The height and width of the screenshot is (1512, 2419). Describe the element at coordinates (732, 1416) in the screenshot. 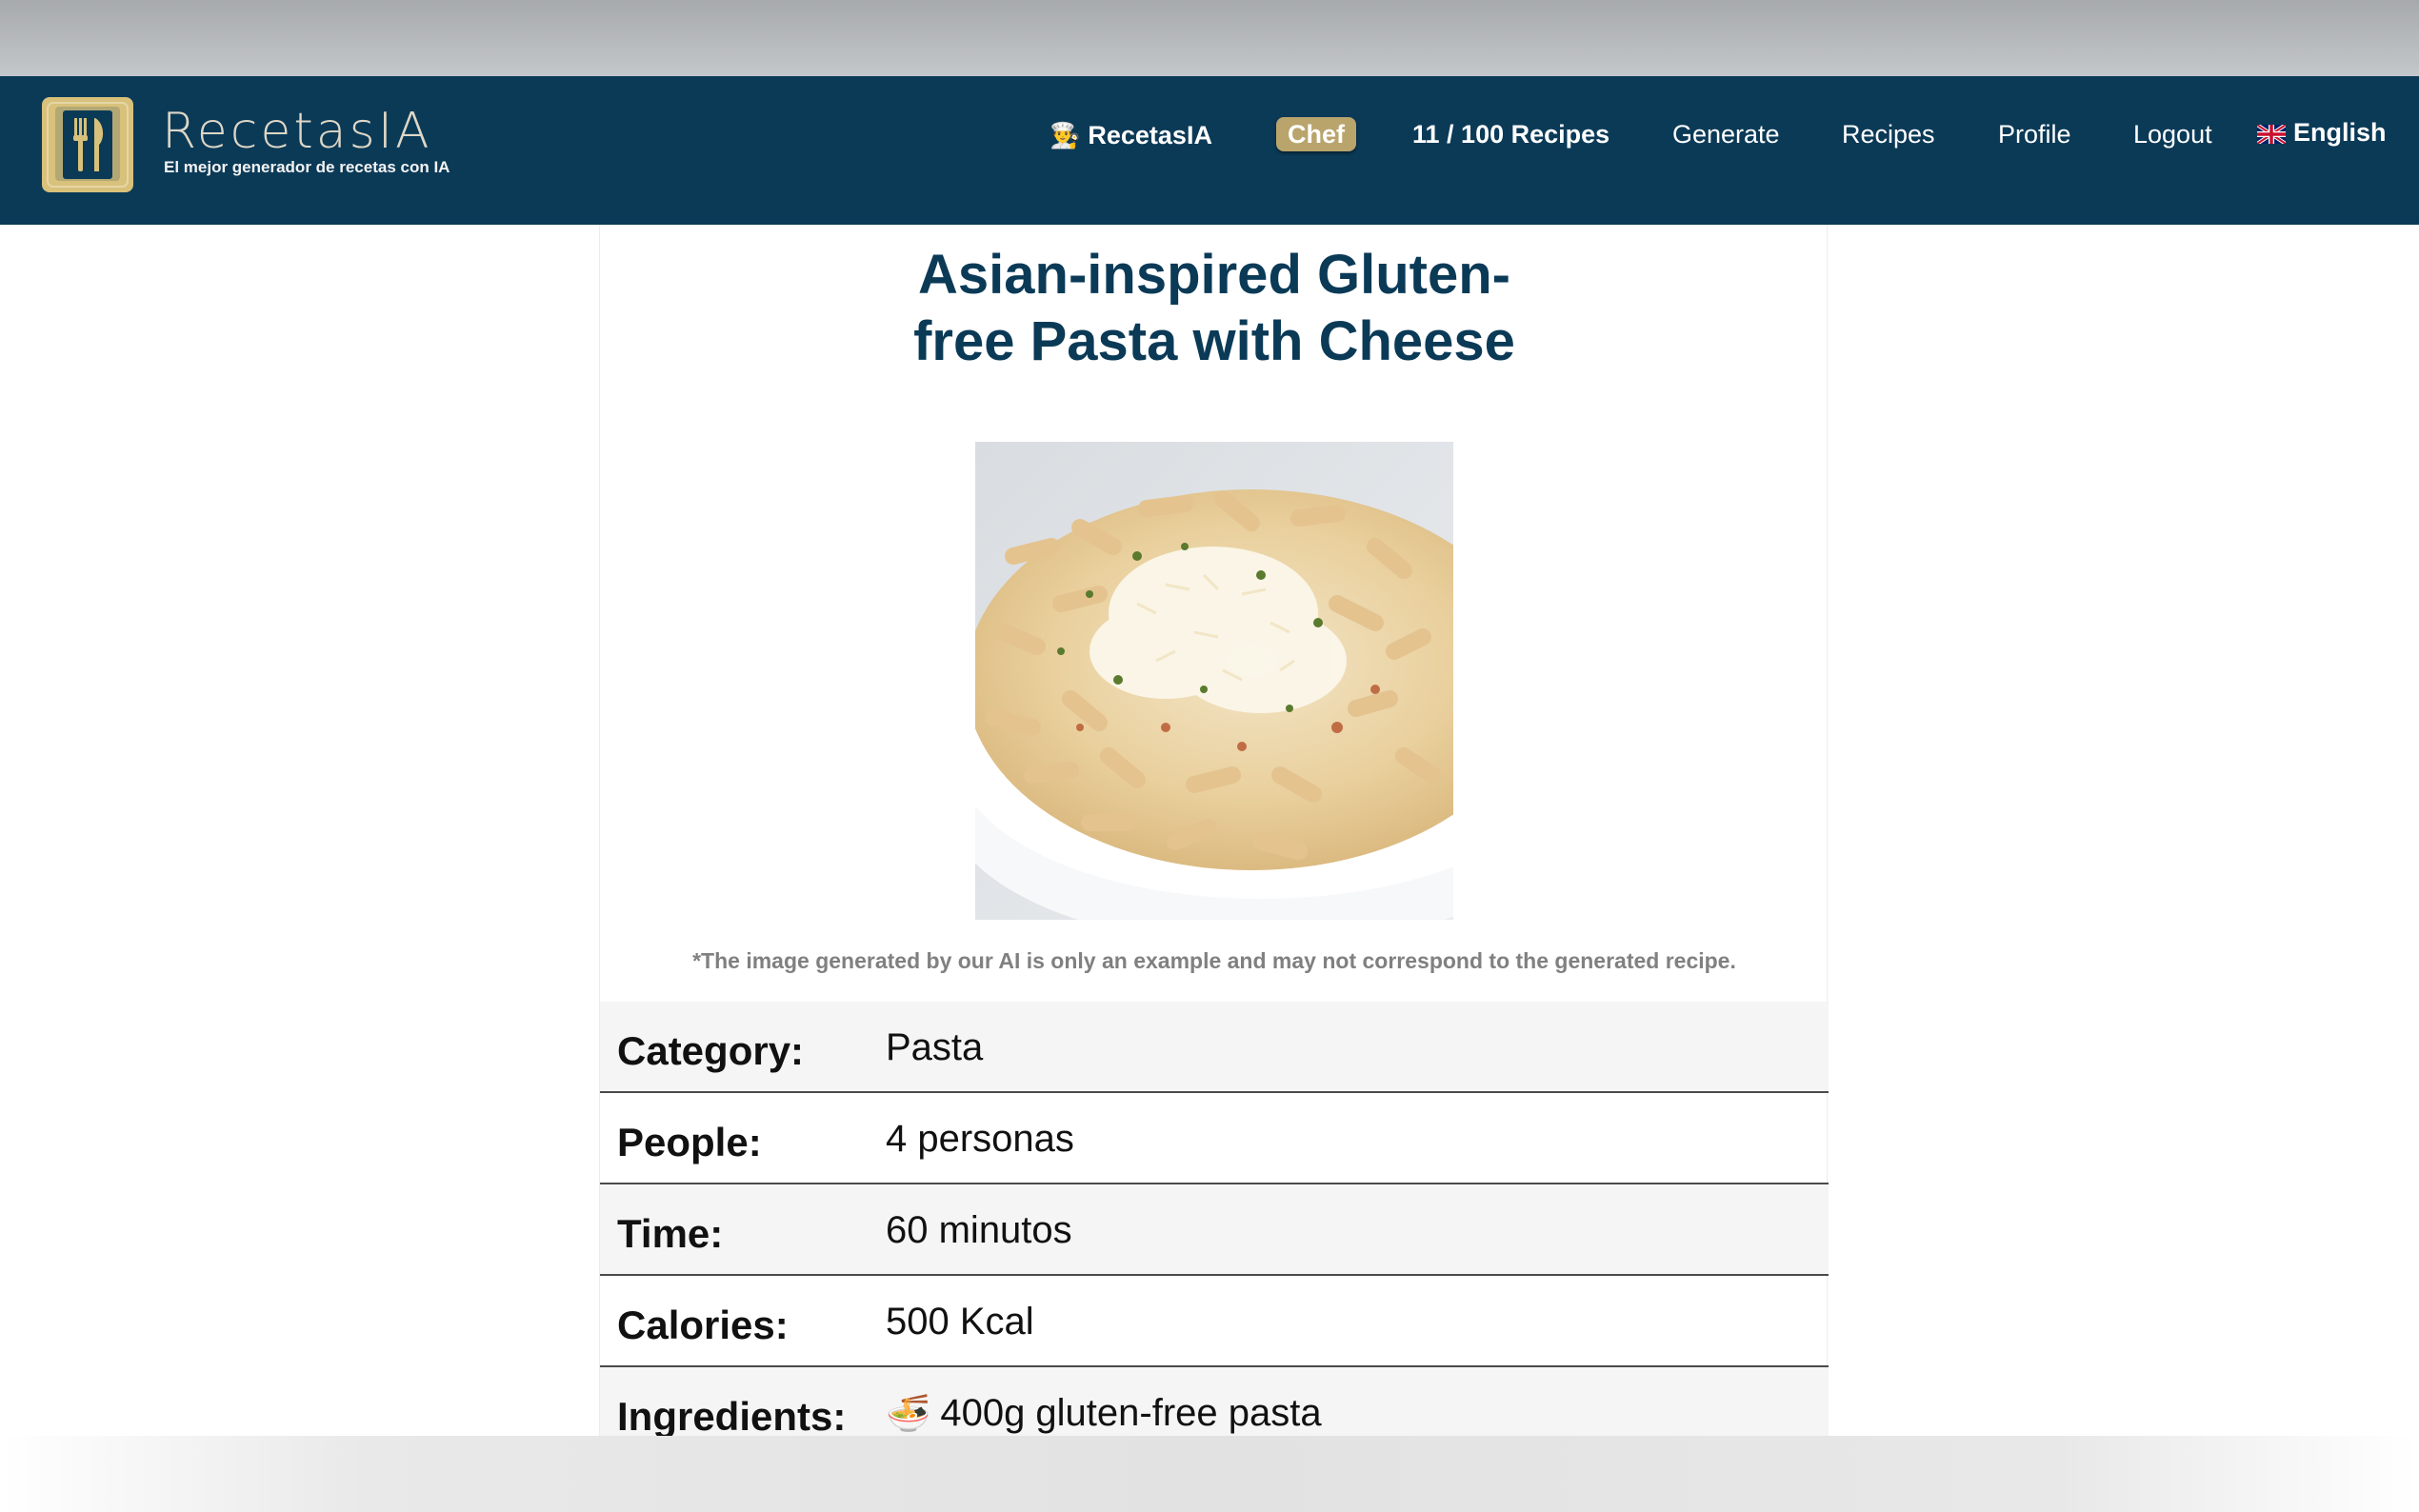

I see `detail-label: Ingredients:` at that location.